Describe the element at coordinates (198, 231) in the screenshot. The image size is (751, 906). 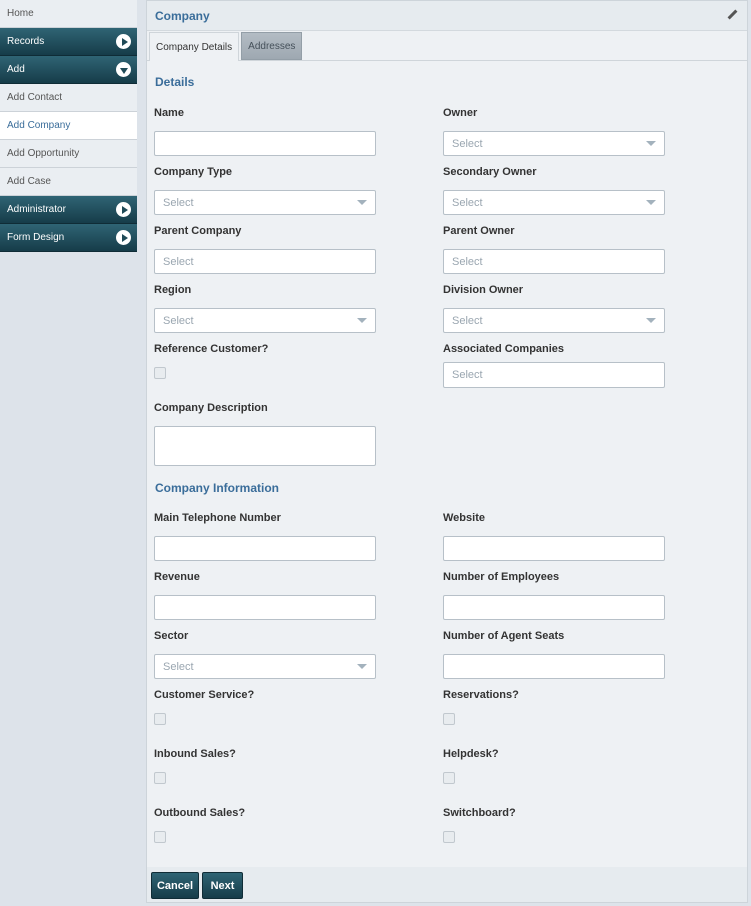
I see `parent-company-label: Parent Company` at that location.